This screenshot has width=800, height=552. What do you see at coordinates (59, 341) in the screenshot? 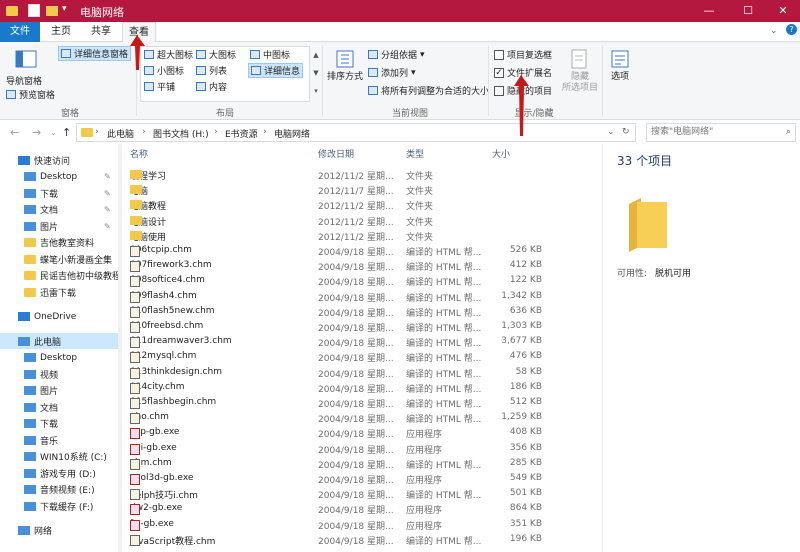
I see `nav-item: 此电脑` at bounding box center [59, 341].